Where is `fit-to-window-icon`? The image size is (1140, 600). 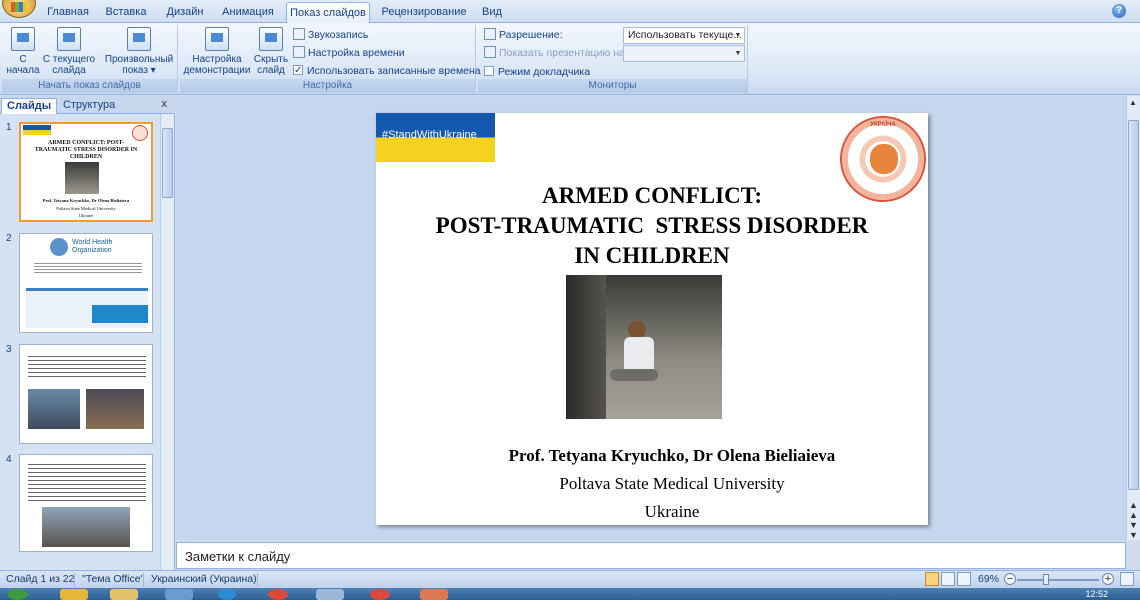
fit-to-window-icon is located at coordinates (1127, 579).